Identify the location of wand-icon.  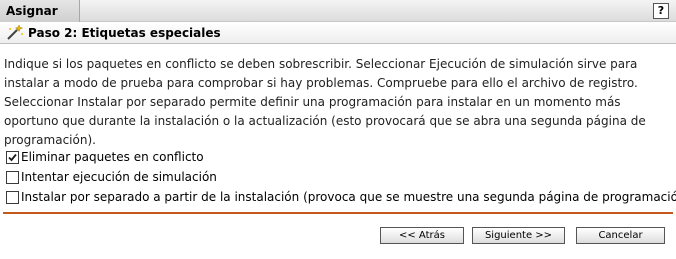
(15, 32).